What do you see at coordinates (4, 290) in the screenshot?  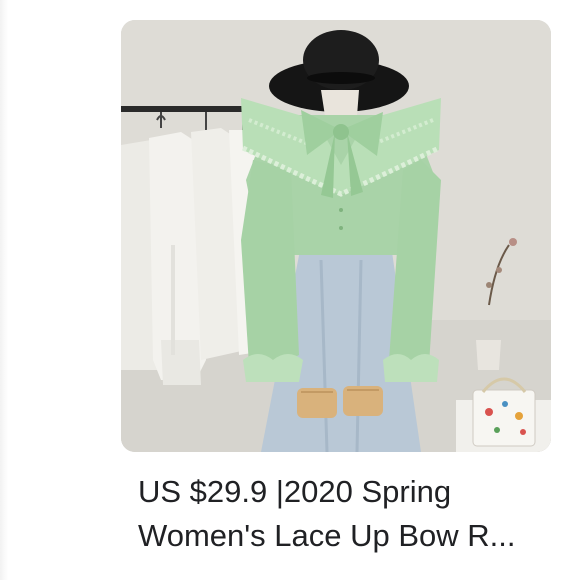 I see `edge-shadow` at bounding box center [4, 290].